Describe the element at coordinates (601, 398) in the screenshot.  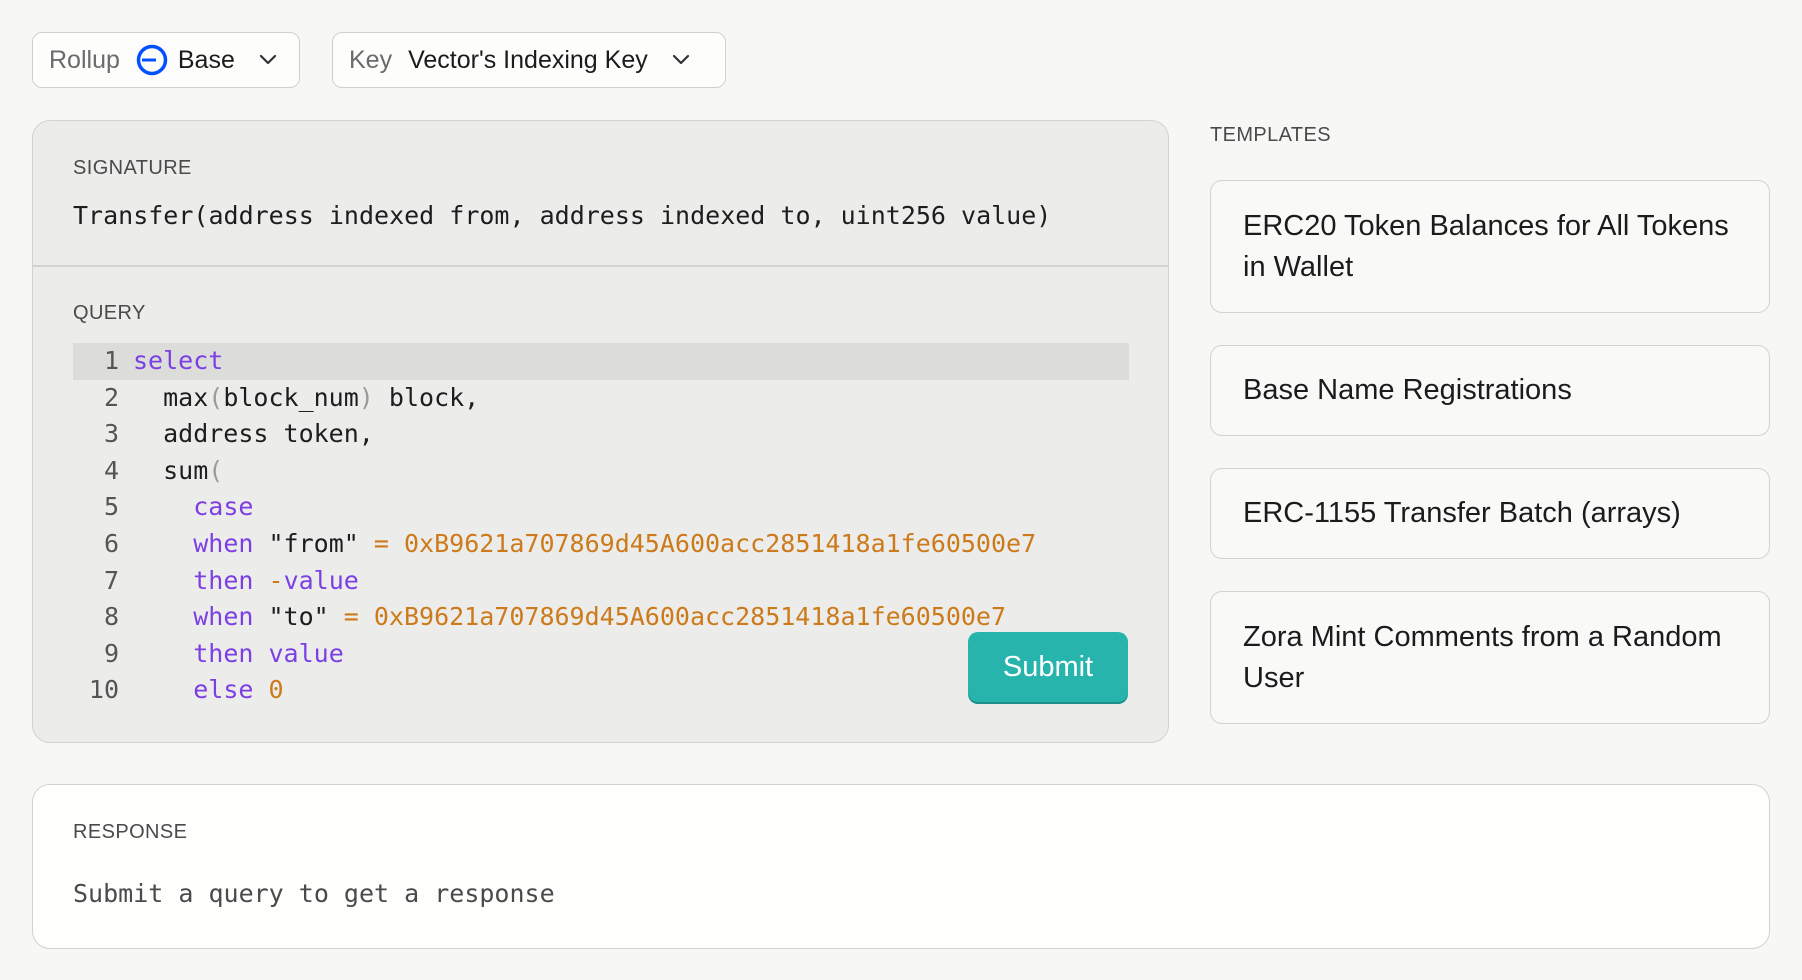
I see `code-line: 2 max(block_num) block,` at that location.